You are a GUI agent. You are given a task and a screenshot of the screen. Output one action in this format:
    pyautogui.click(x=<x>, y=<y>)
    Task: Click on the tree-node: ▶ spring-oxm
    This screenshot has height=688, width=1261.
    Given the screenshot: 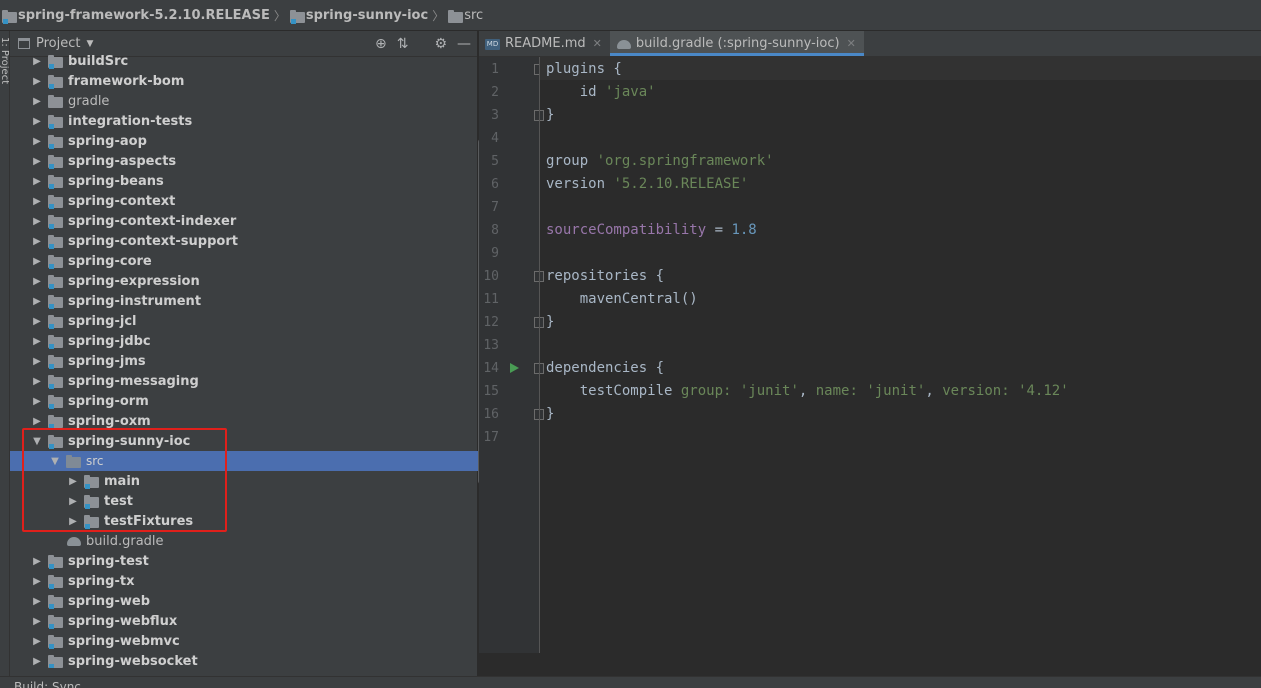 What is the action you would take?
    pyautogui.click(x=244, y=421)
    